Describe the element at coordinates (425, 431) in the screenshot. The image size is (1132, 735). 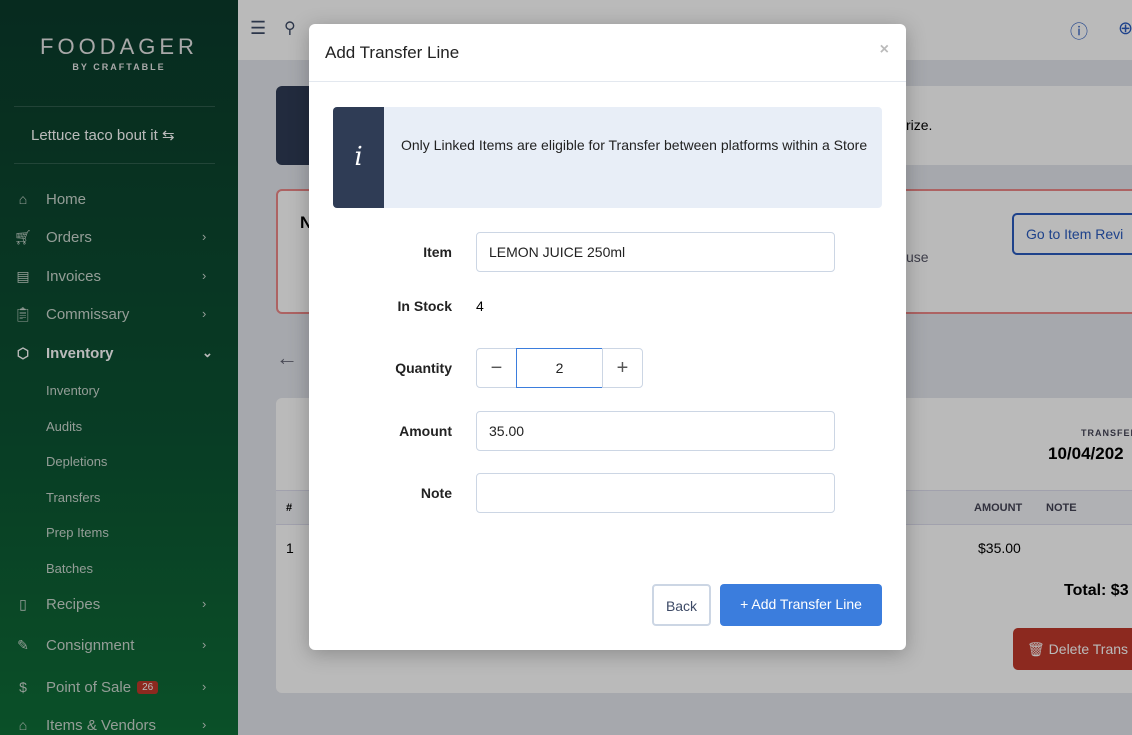
I see `amount-label: Amount` at that location.